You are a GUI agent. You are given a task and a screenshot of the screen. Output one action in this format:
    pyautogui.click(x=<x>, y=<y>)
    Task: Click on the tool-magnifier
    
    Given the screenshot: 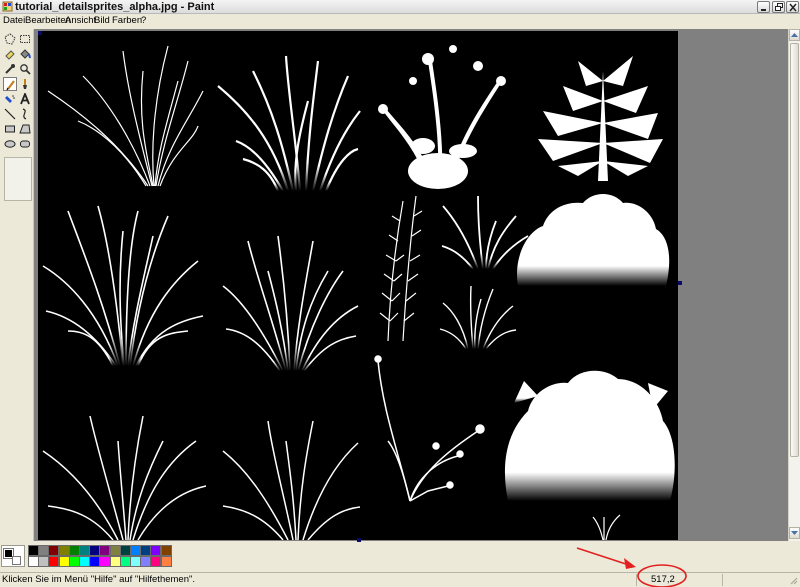 What is the action you would take?
    pyautogui.click(x=25, y=69)
    